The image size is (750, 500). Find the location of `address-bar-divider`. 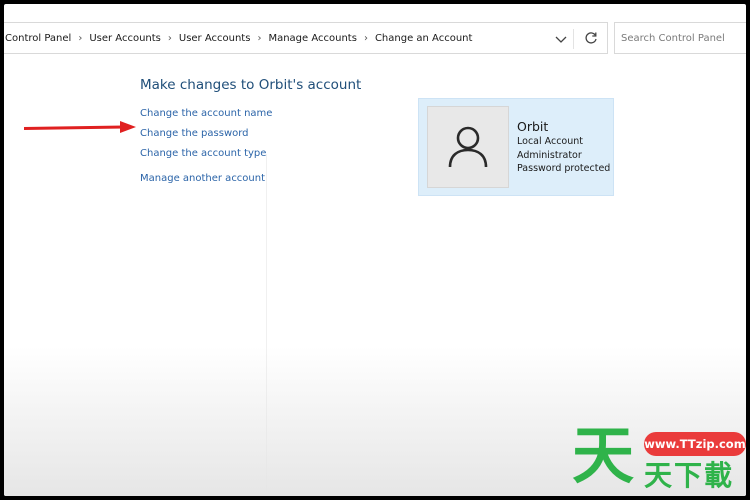

address-bar-divider is located at coordinates (573, 39).